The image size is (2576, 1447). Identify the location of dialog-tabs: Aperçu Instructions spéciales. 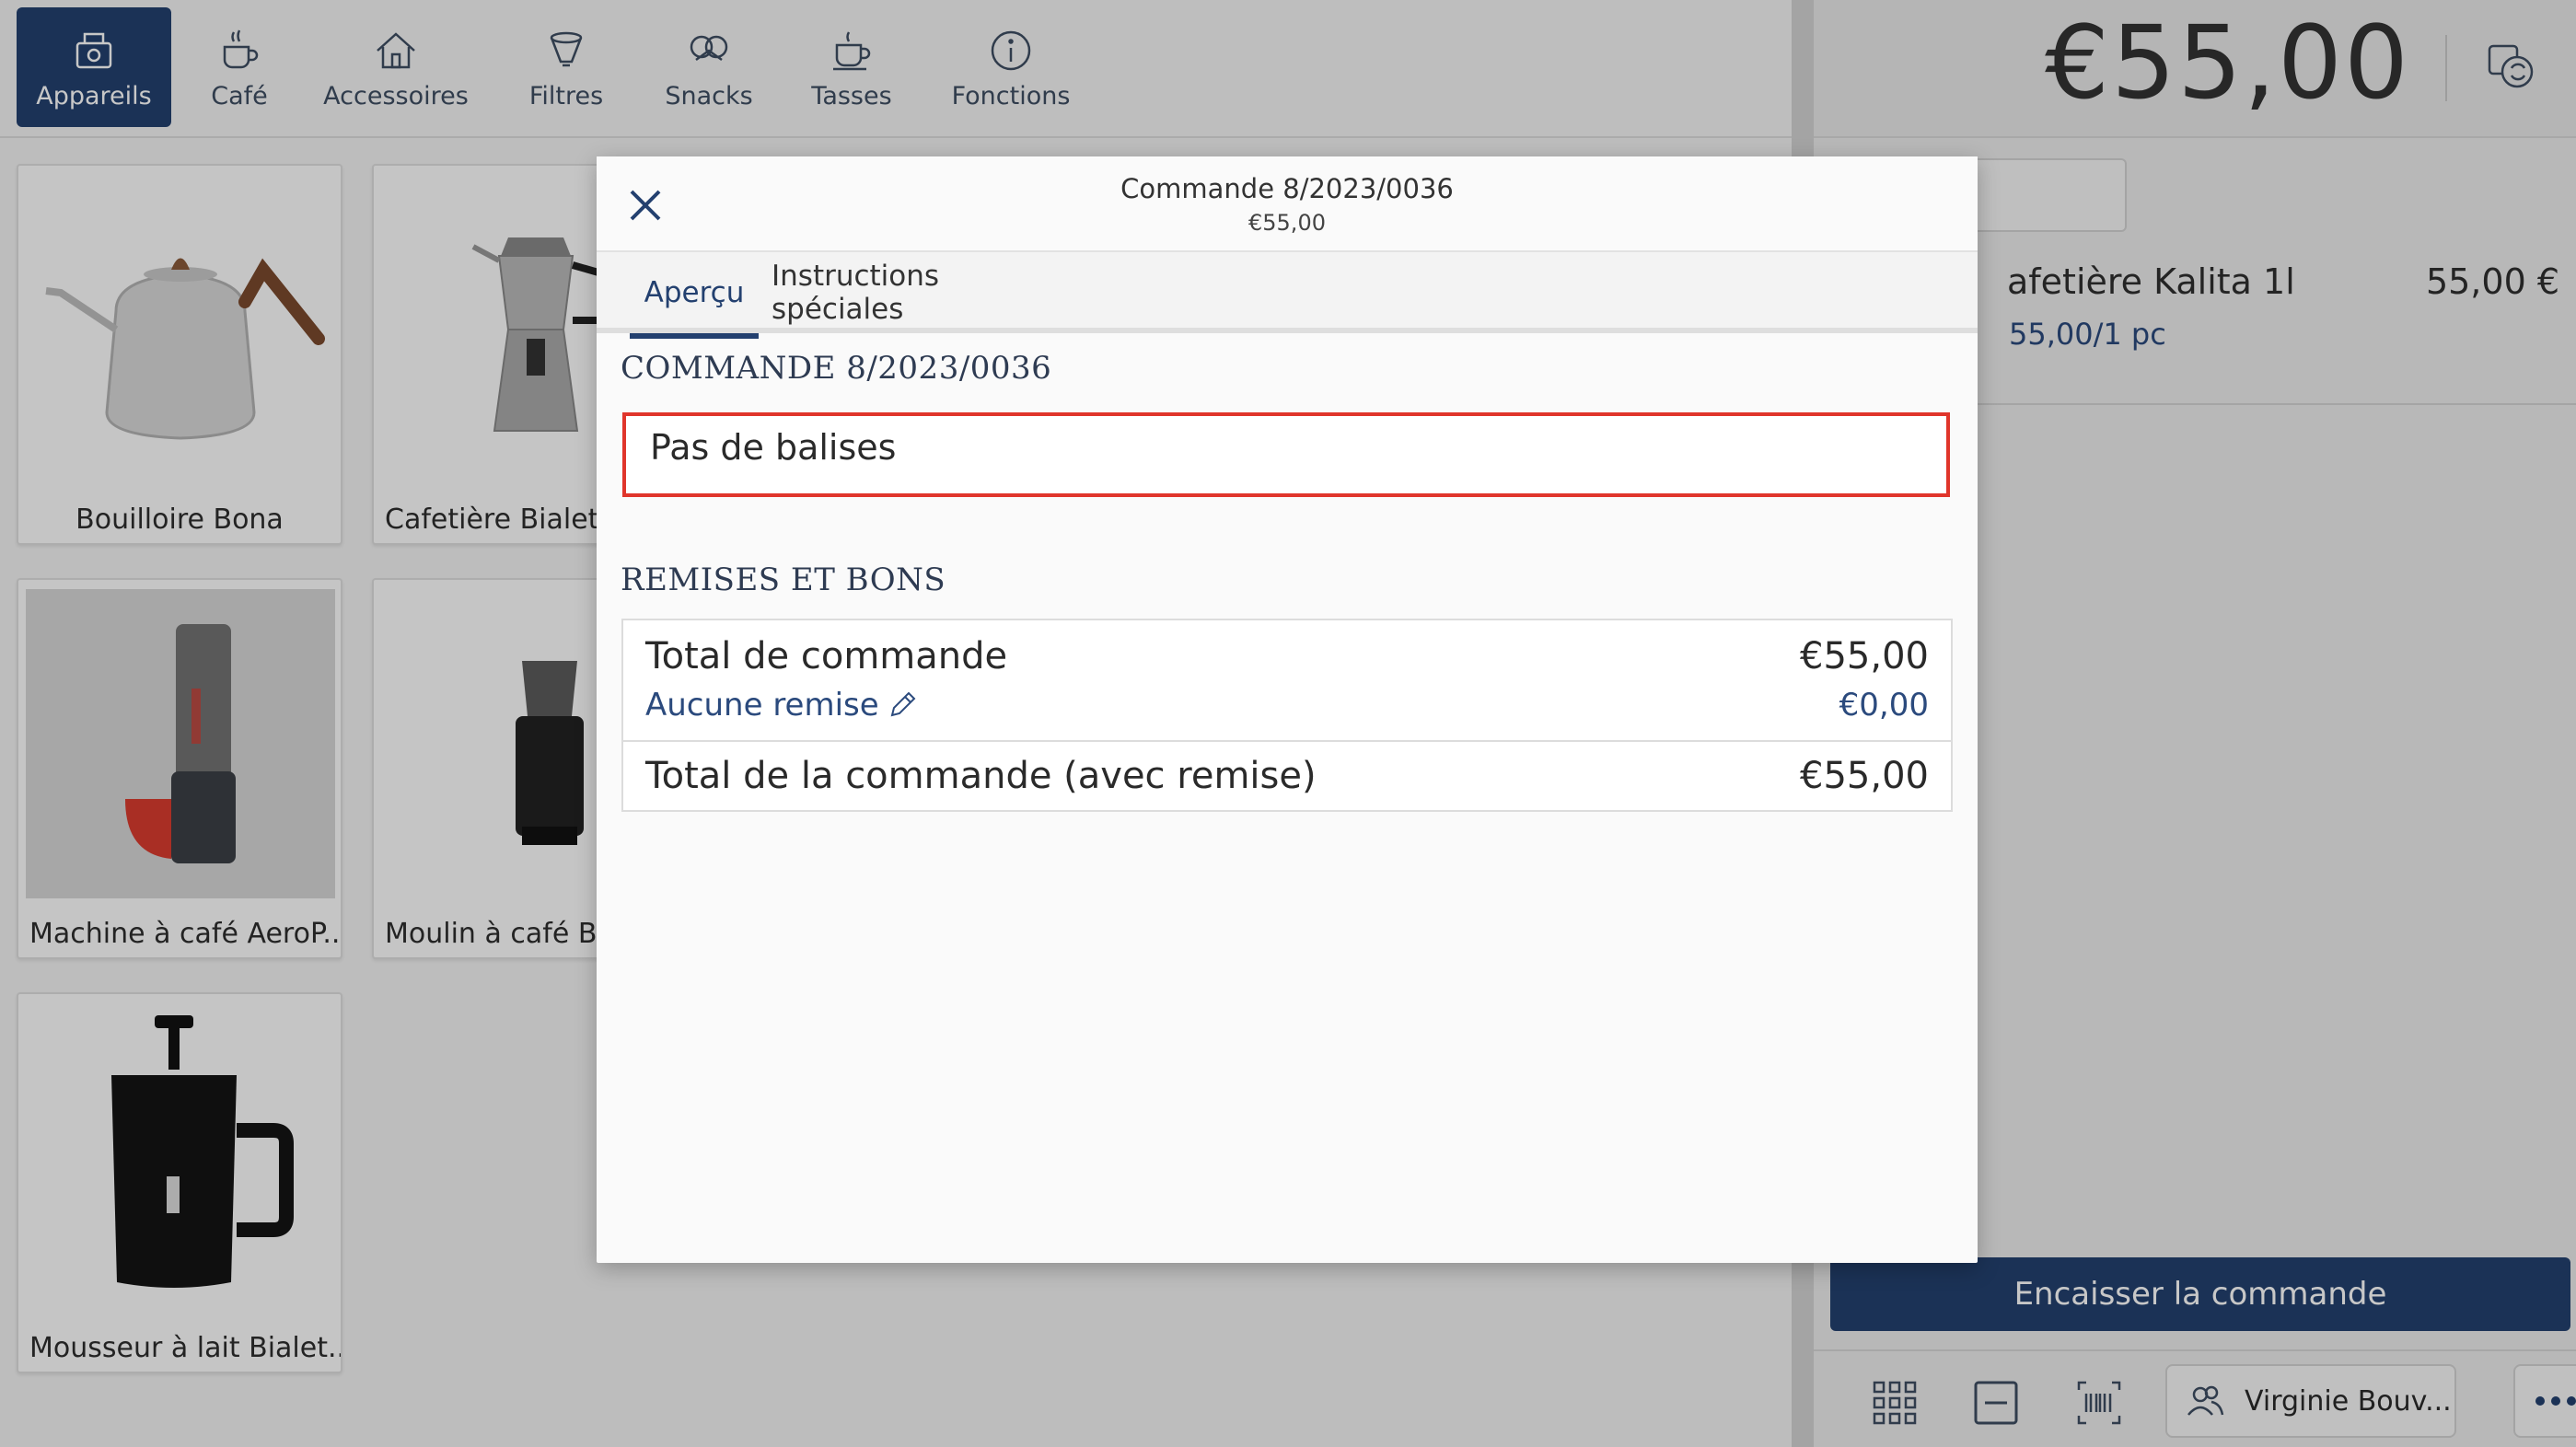
(1287, 296).